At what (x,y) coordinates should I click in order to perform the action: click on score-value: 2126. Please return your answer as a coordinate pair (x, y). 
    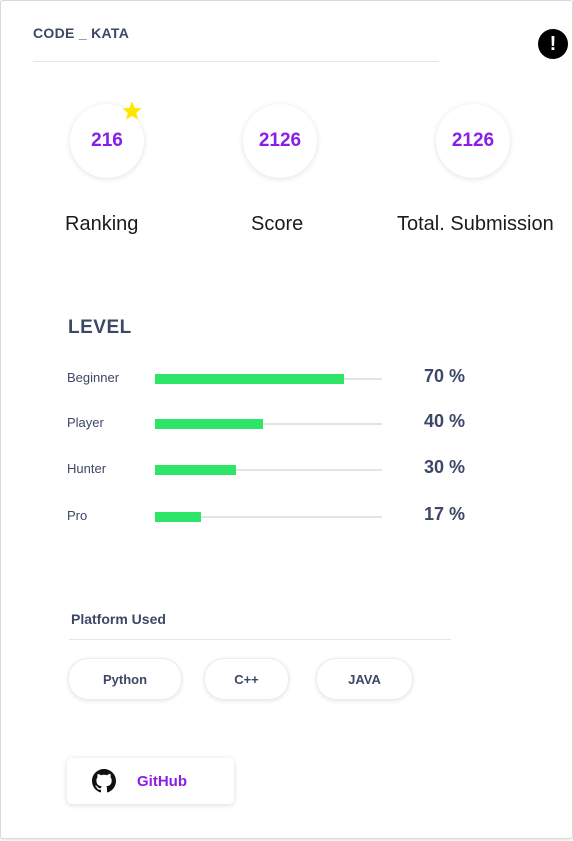
    Looking at the image, I should click on (280, 141).